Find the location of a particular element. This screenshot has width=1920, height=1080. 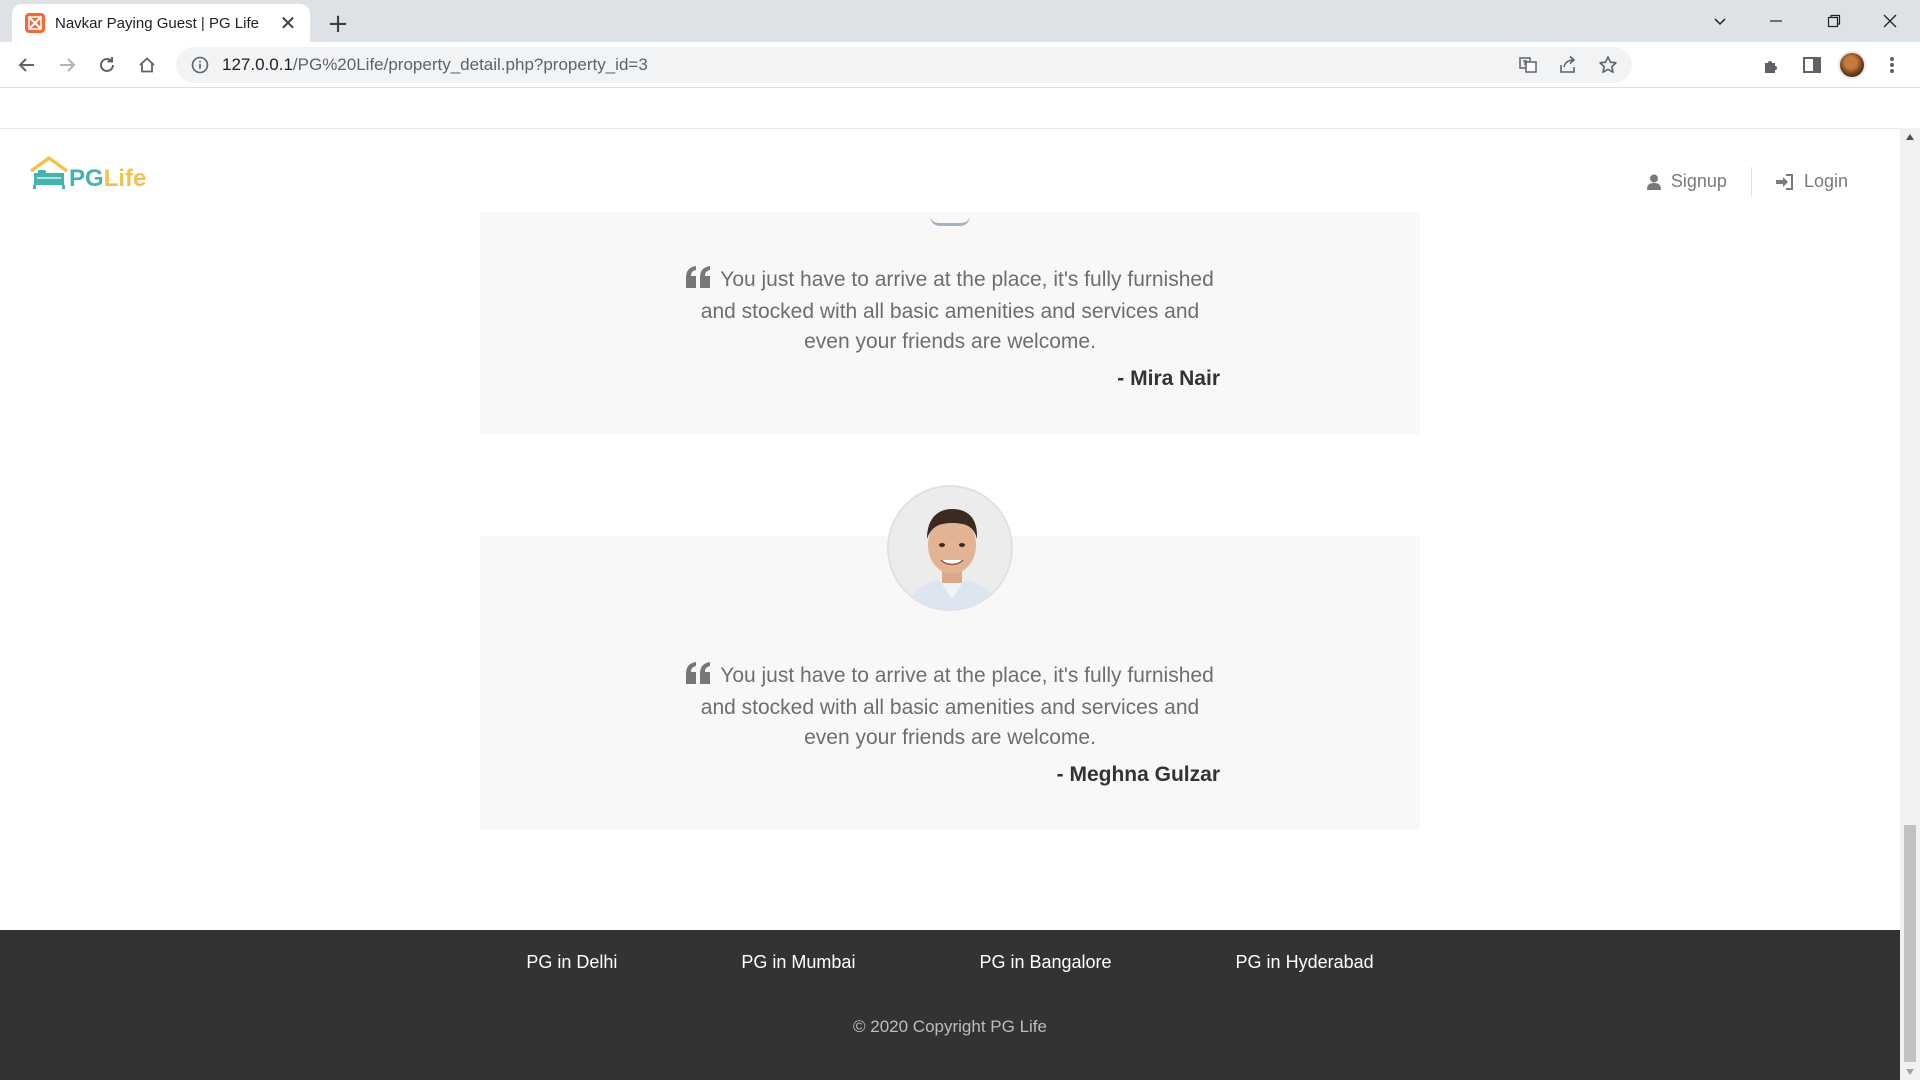

footer-link-delhi: PG in Delhi is located at coordinates (571, 962).